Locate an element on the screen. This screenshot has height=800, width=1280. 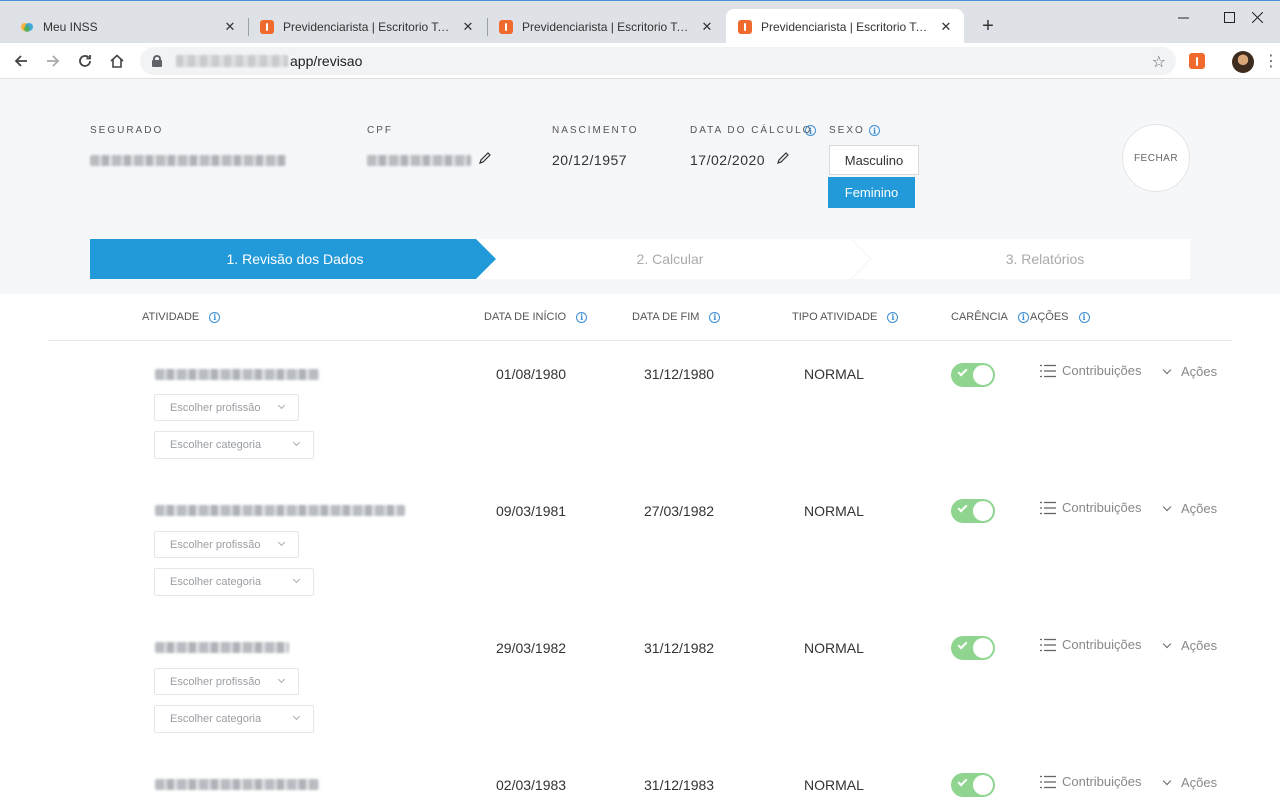
nascimento-value: 20/12/1957 is located at coordinates (590, 160).